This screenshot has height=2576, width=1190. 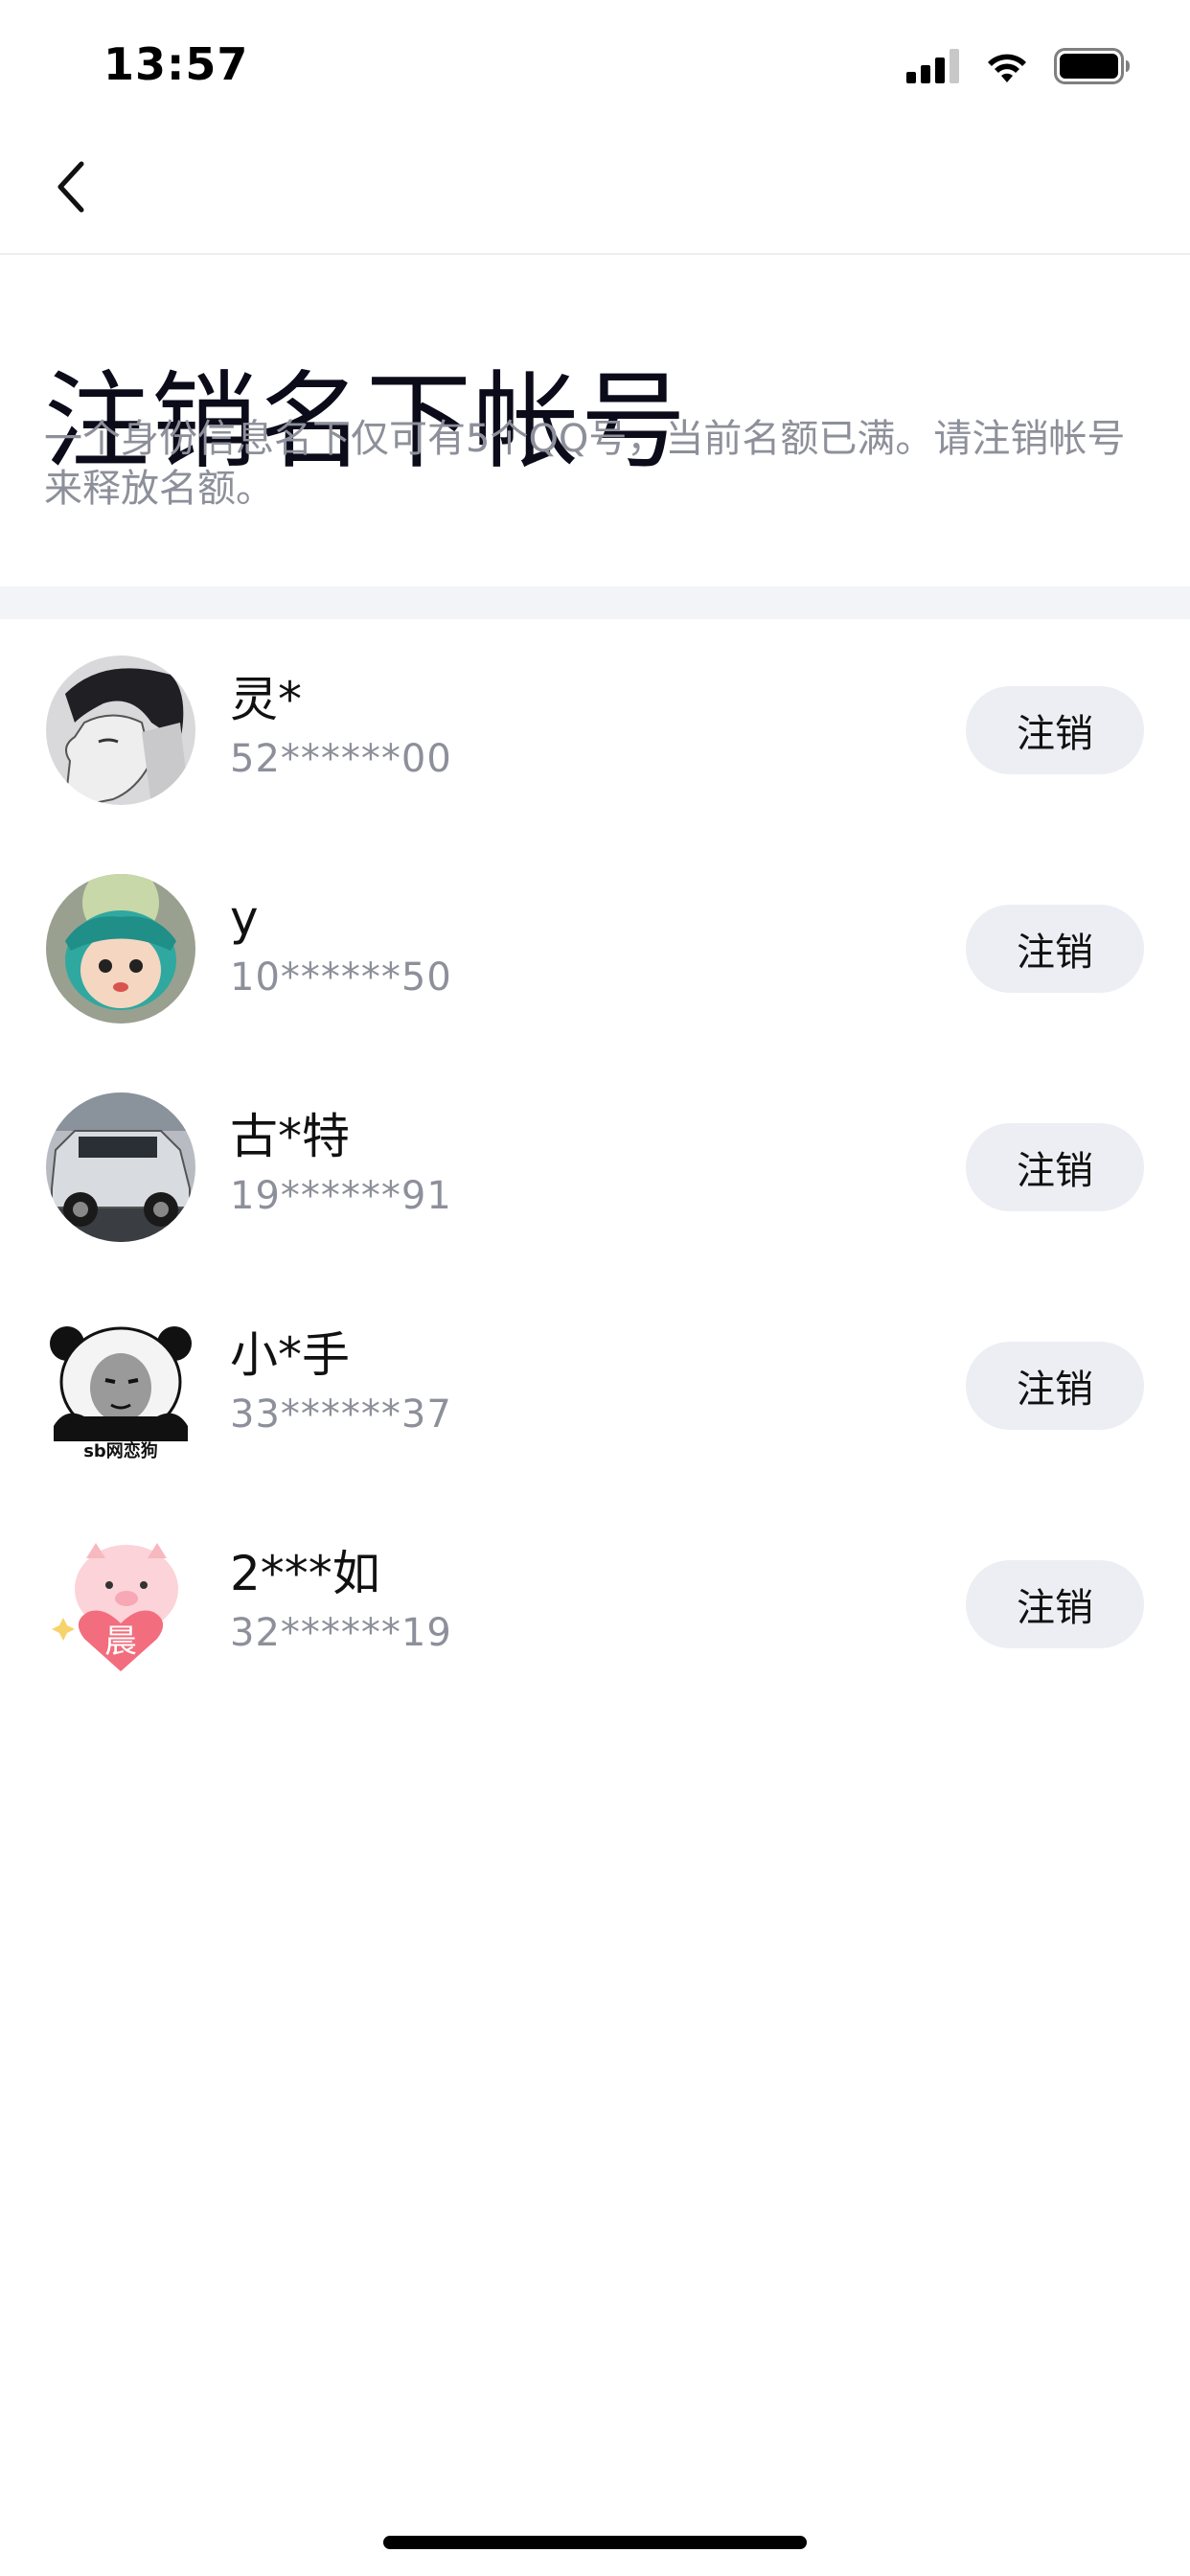 What do you see at coordinates (1007, 68) in the screenshot?
I see `wifi-icon` at bounding box center [1007, 68].